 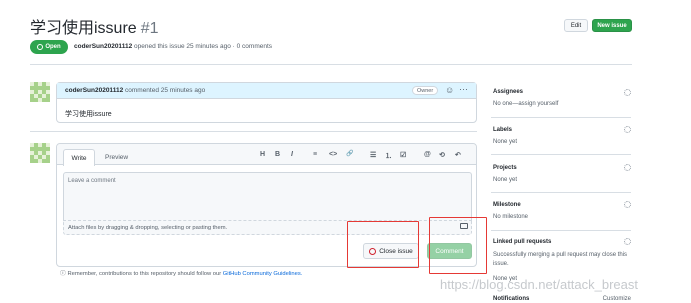 I want to click on status-badge-label: Open, so click(x=53, y=47).